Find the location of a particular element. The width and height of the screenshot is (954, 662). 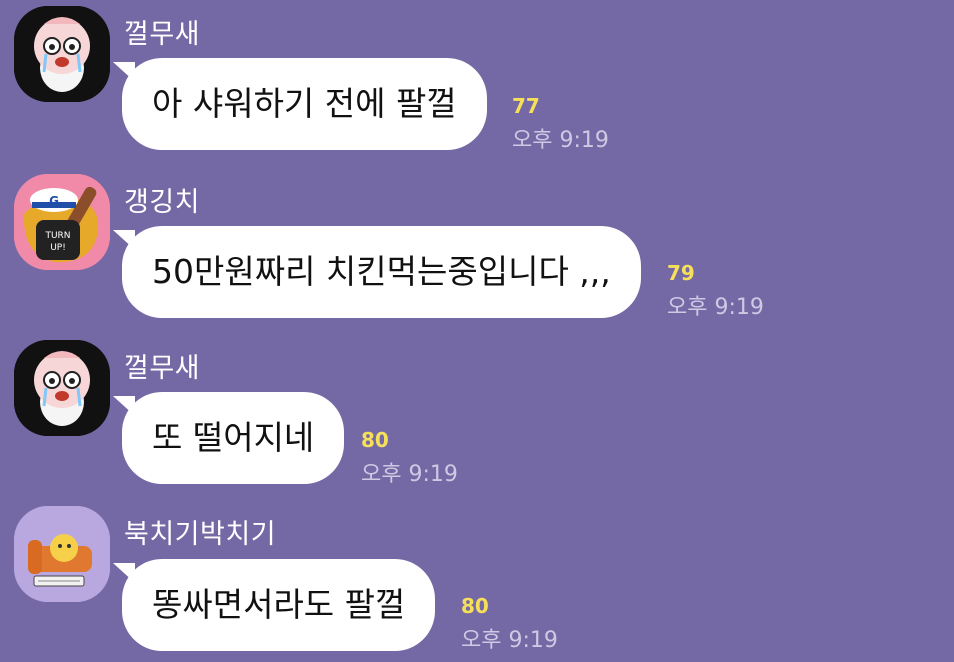

message-bubble: 50만원짜리 치킨먹는중입니다 ,,, is located at coordinates (381, 272).